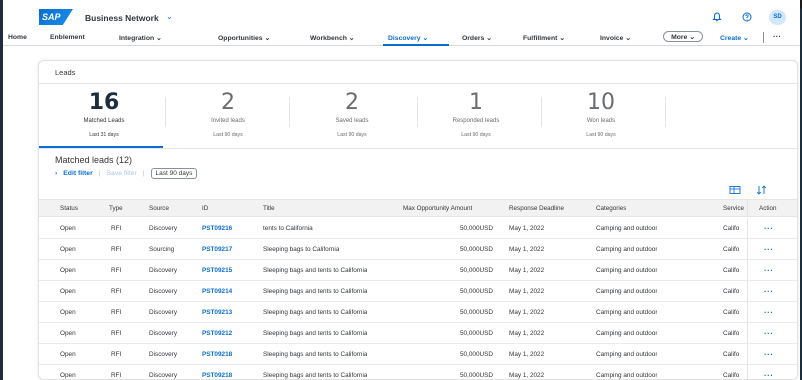 Image resolution: width=802 pixels, height=380 pixels. I want to click on date-range-token: Last 90 days, so click(174, 173).